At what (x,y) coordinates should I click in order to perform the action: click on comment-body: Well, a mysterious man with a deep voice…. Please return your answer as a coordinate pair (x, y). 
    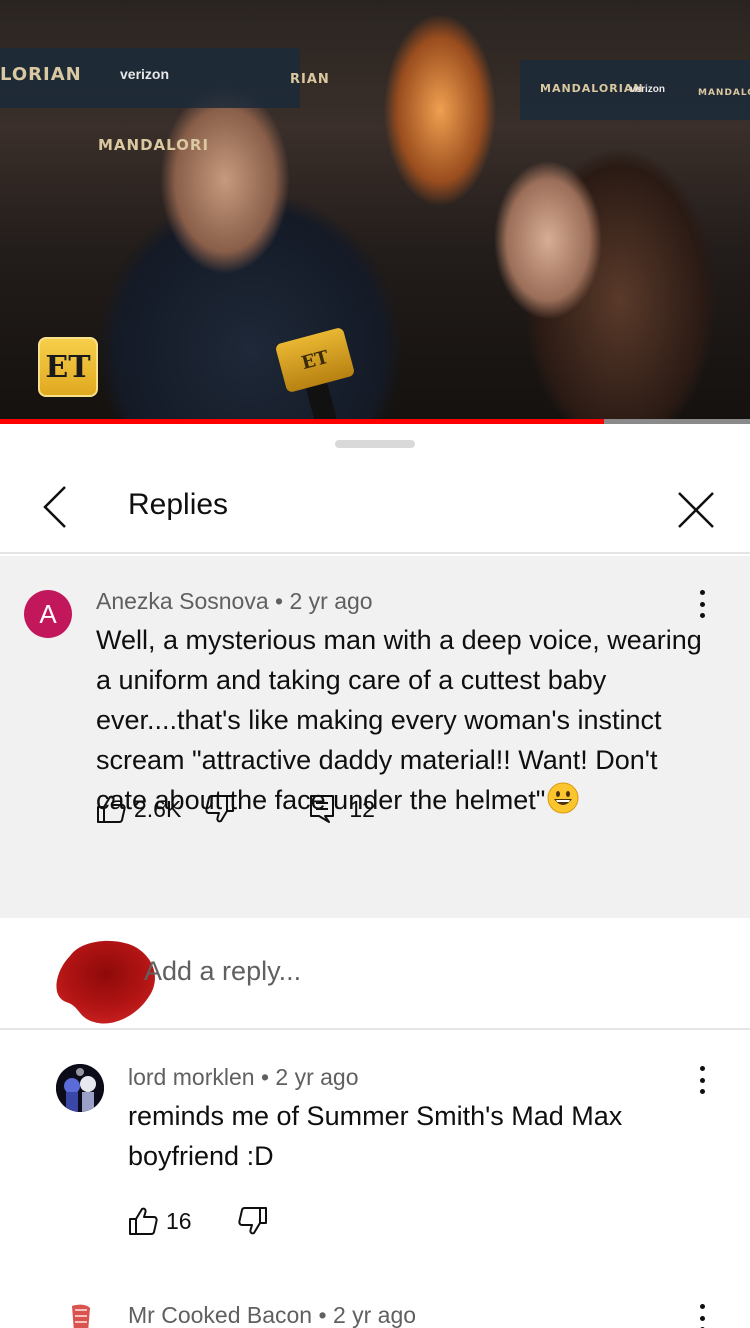
    Looking at the image, I should click on (399, 720).